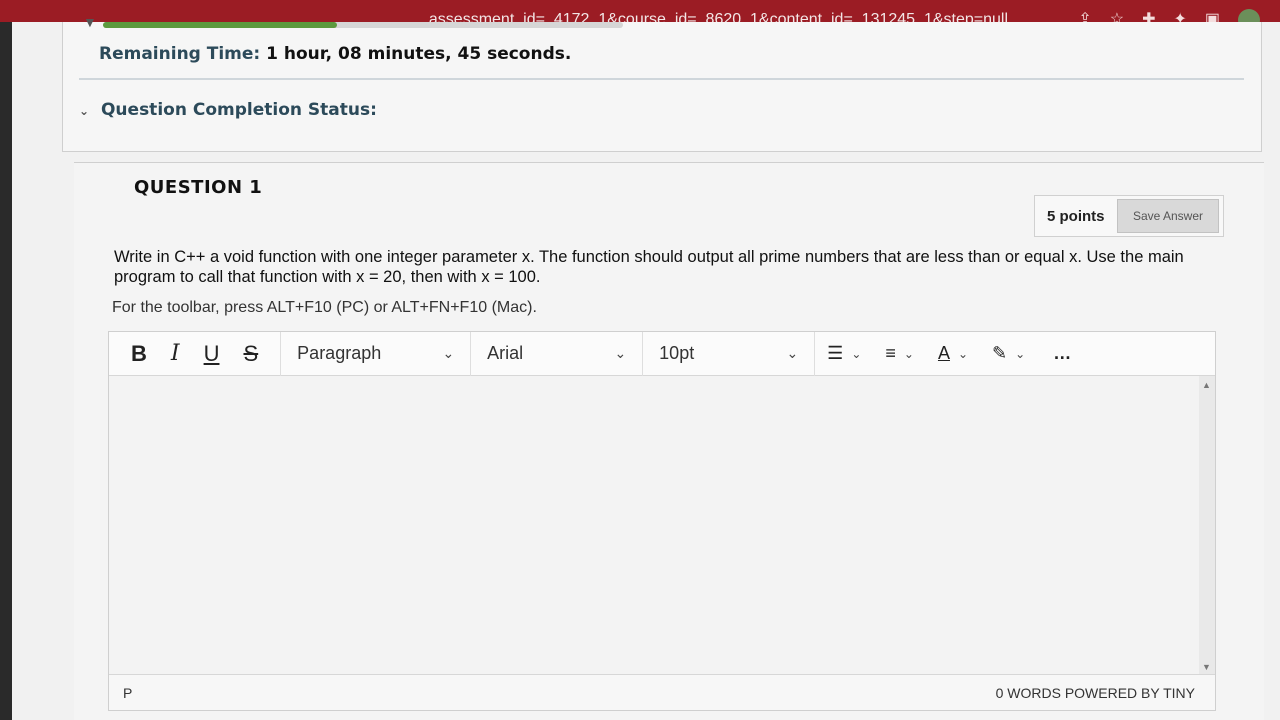 The height and width of the screenshot is (720, 1280). What do you see at coordinates (127, 693) in the screenshot?
I see `element-path: P` at bounding box center [127, 693].